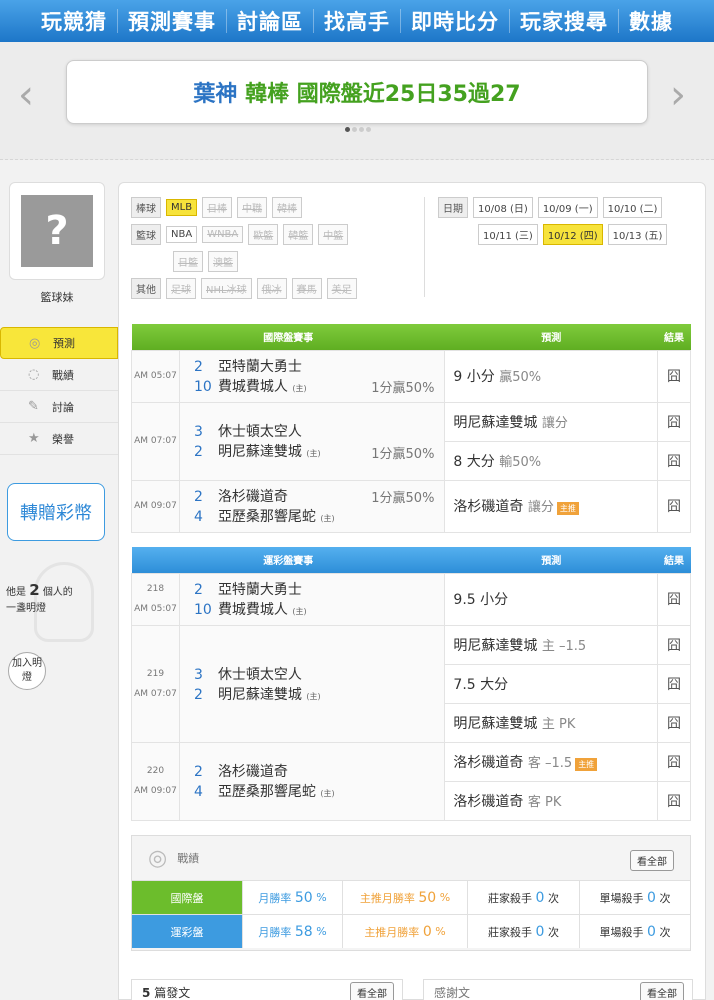  I want to click on chip-selected-date: 10/12 (四), so click(572, 234).